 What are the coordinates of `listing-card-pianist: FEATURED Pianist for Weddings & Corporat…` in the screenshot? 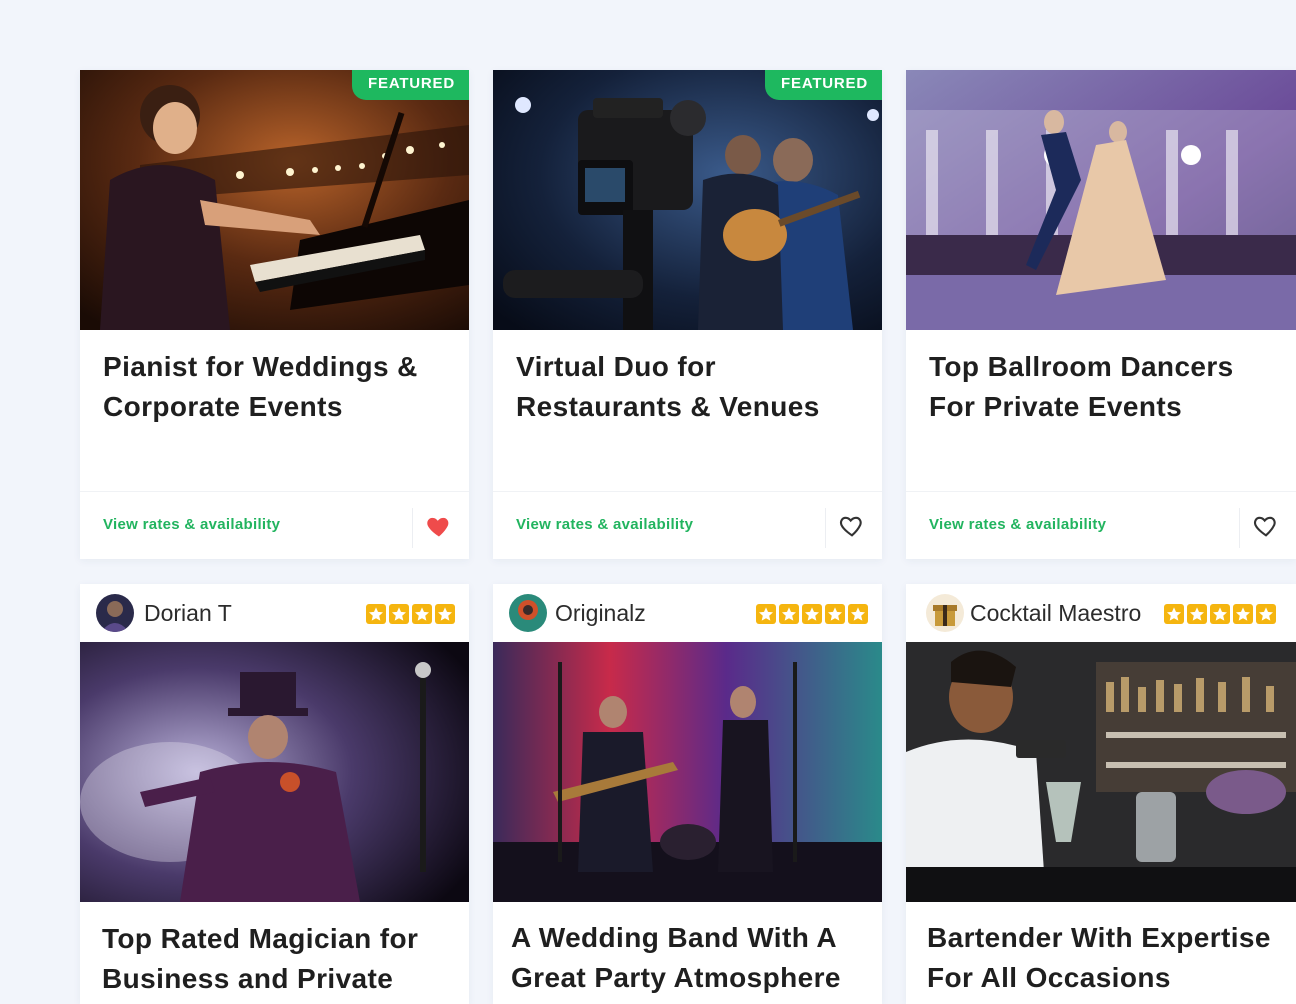 It's located at (274, 314).